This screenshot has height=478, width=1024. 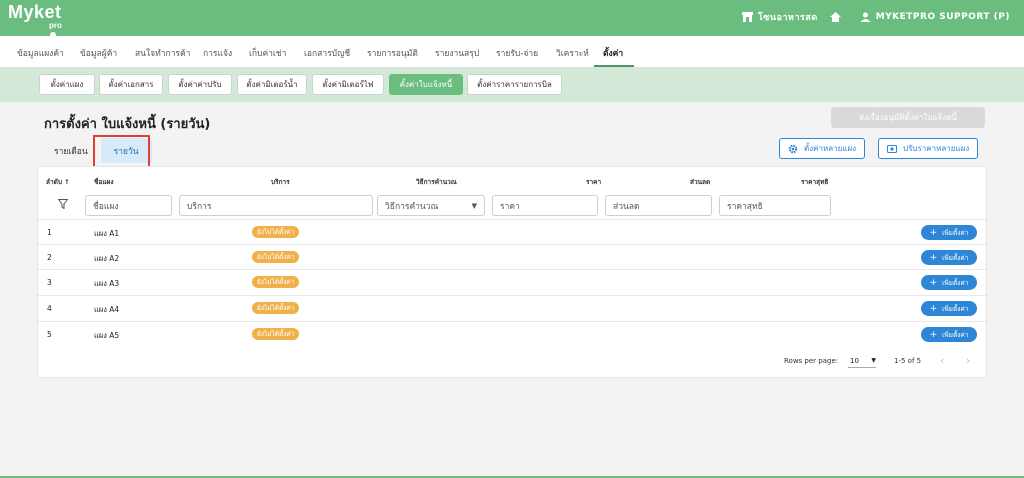 What do you see at coordinates (104, 182) in the screenshot?
I see `col-header-stall-name: ชื่อแผง` at bounding box center [104, 182].